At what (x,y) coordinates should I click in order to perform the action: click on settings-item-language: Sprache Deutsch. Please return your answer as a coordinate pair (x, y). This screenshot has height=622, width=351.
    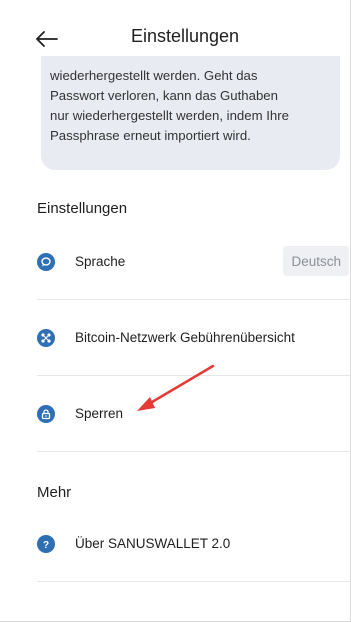
    Looking at the image, I should click on (193, 262).